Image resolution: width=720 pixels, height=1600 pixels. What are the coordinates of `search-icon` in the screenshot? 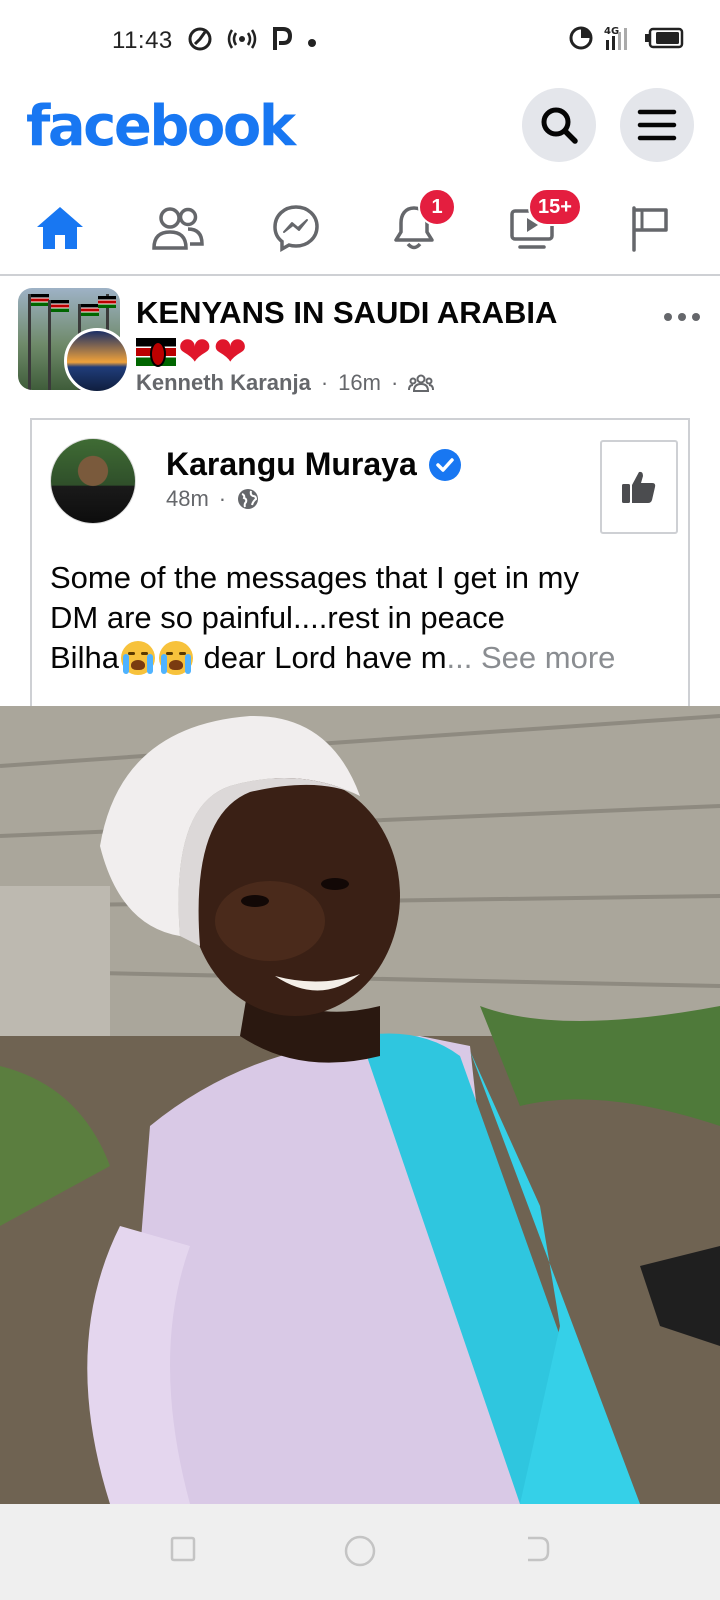 It's located at (559, 125).